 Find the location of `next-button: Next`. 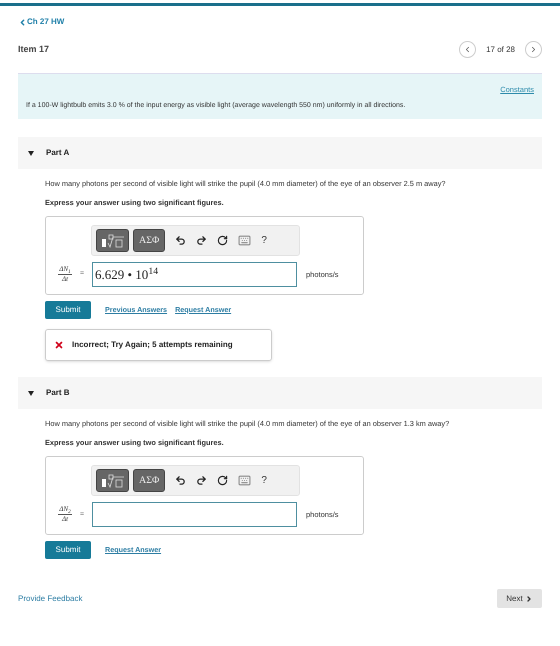

next-button: Next is located at coordinates (519, 598).